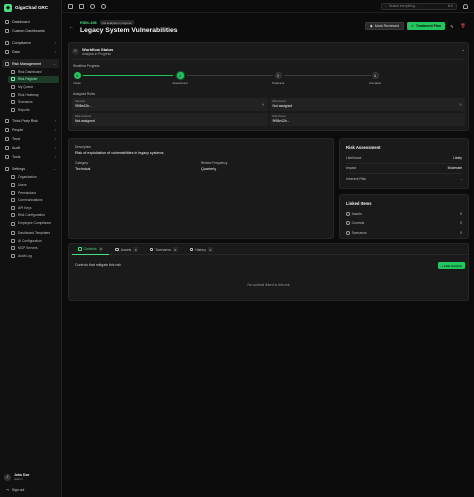 The width and height of the screenshot is (474, 497). What do you see at coordinates (209, 169) in the screenshot?
I see `review-frequency-value: Quarterly` at bounding box center [209, 169].